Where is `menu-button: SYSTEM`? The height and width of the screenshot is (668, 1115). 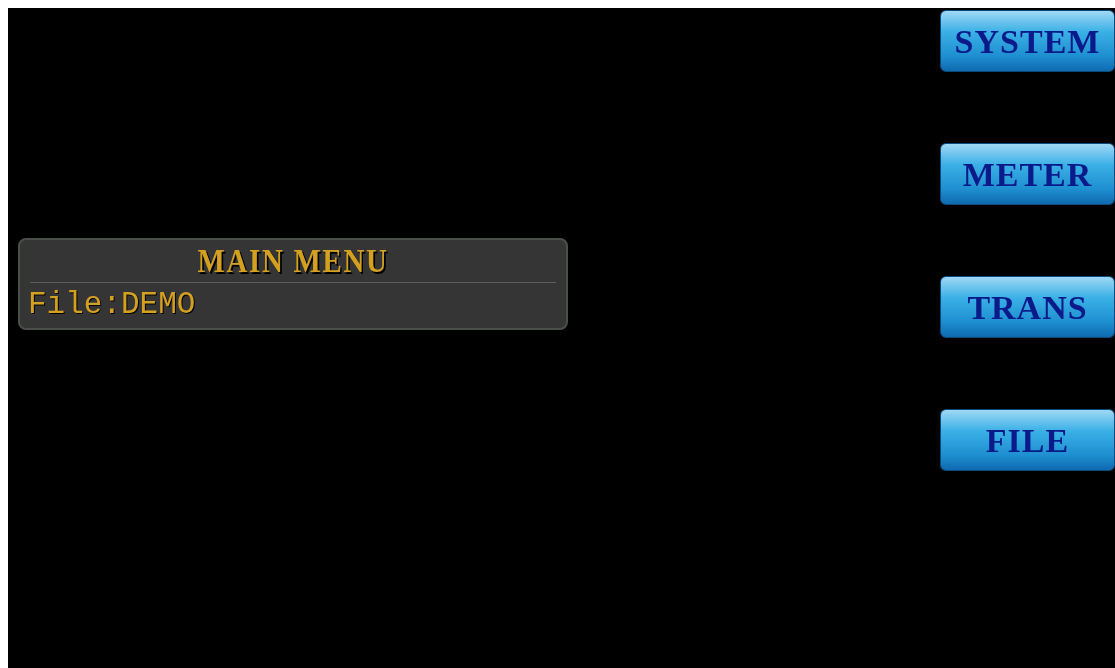
menu-button: SYSTEM is located at coordinates (1027, 41).